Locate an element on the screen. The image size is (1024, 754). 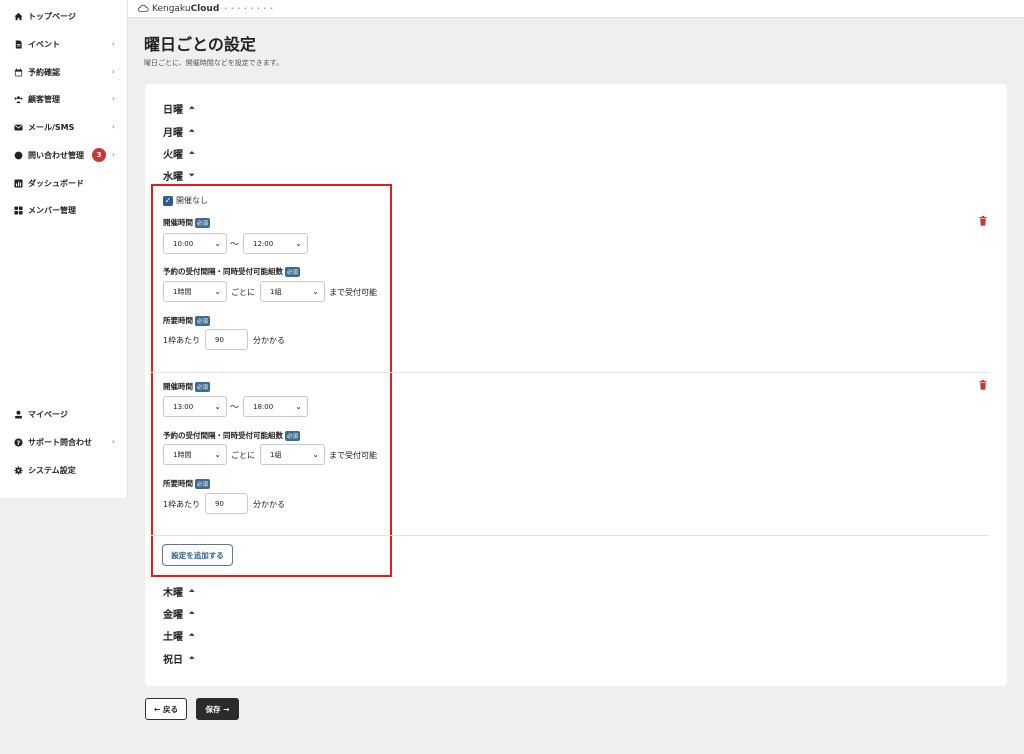
sidebar-item-mail-sms: メール/SMS › is located at coordinates (64, 127).